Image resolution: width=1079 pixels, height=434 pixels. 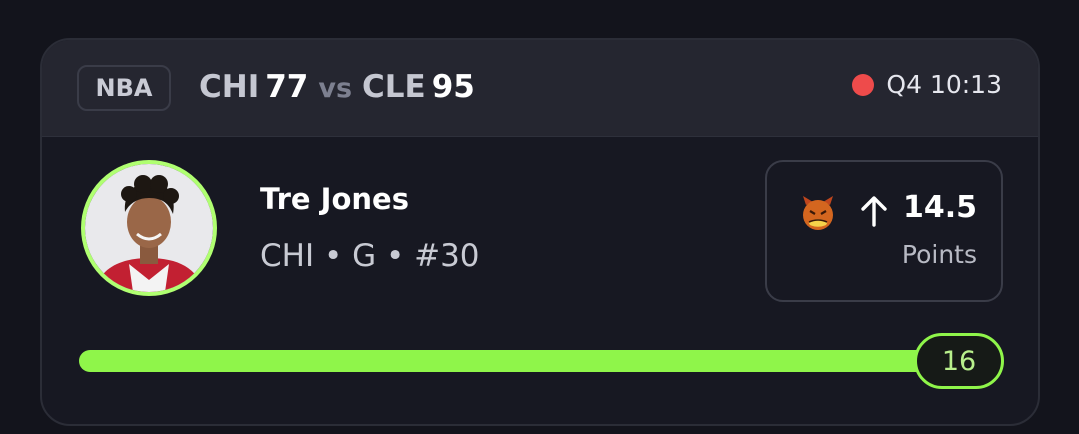 I want to click on progress-fill, so click(x=541, y=361).